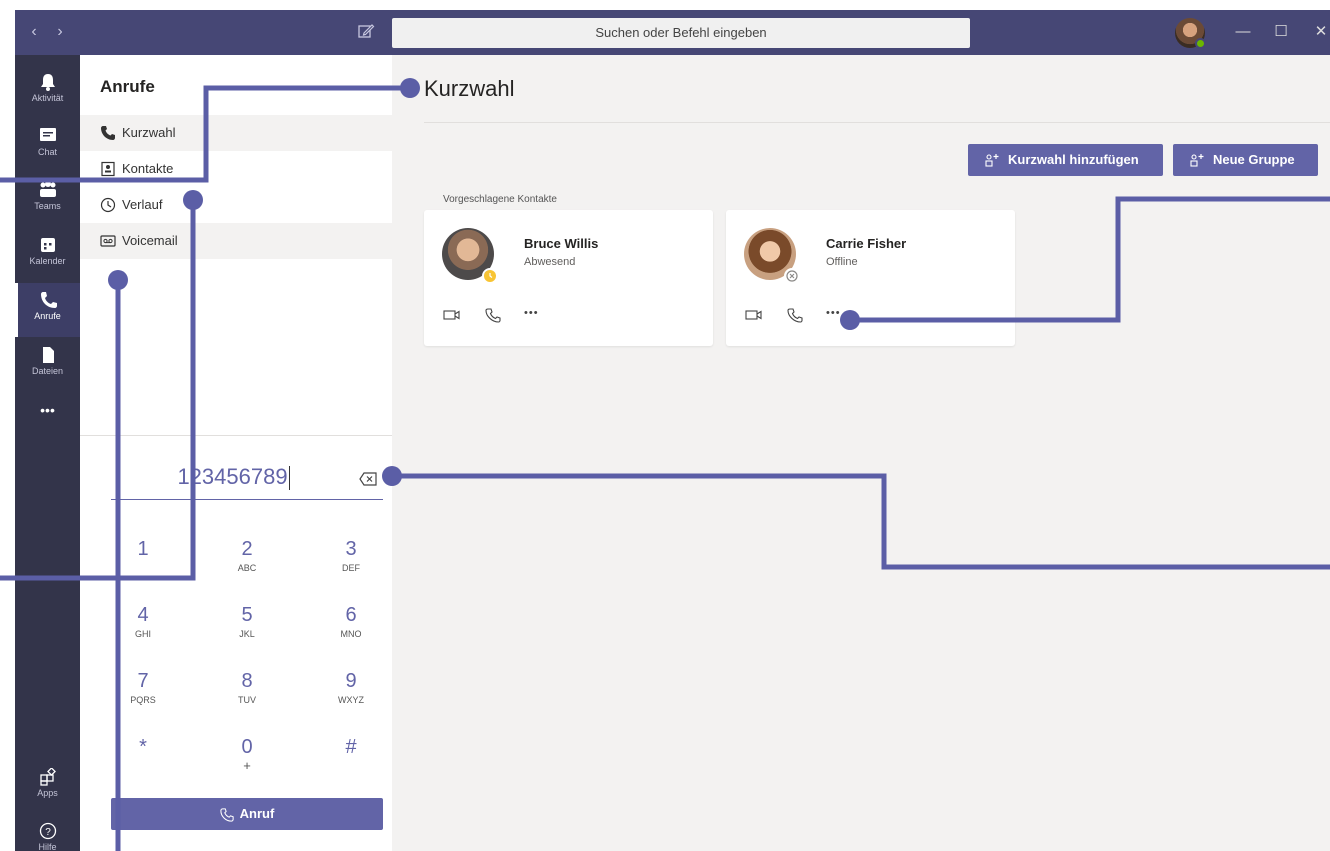 This screenshot has width=1330, height=851. Describe the element at coordinates (34, 32) in the screenshot. I see `back-button: ‹` at that location.